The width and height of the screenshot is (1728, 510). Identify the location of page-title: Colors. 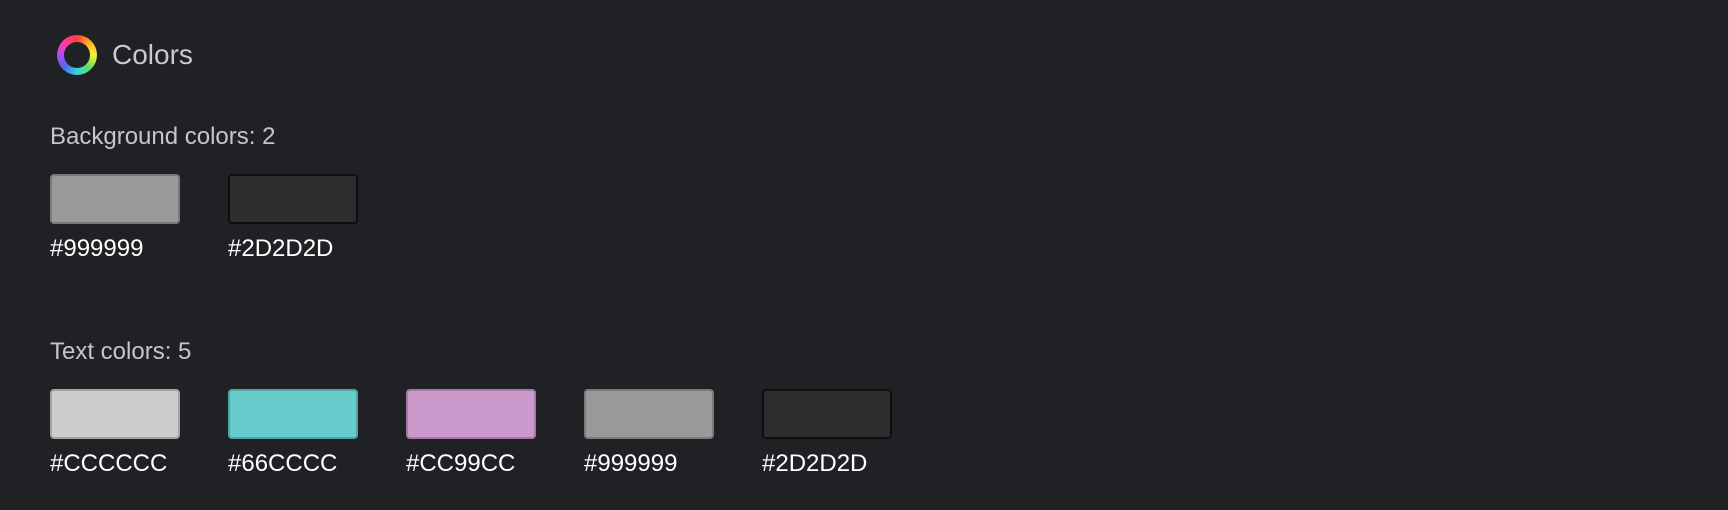
(152, 54).